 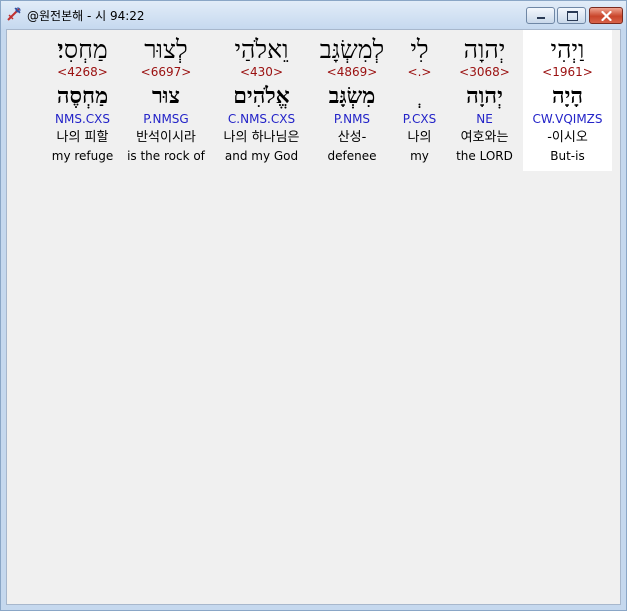 What do you see at coordinates (352, 119) in the screenshot?
I see `morphology-code: P.NMS` at bounding box center [352, 119].